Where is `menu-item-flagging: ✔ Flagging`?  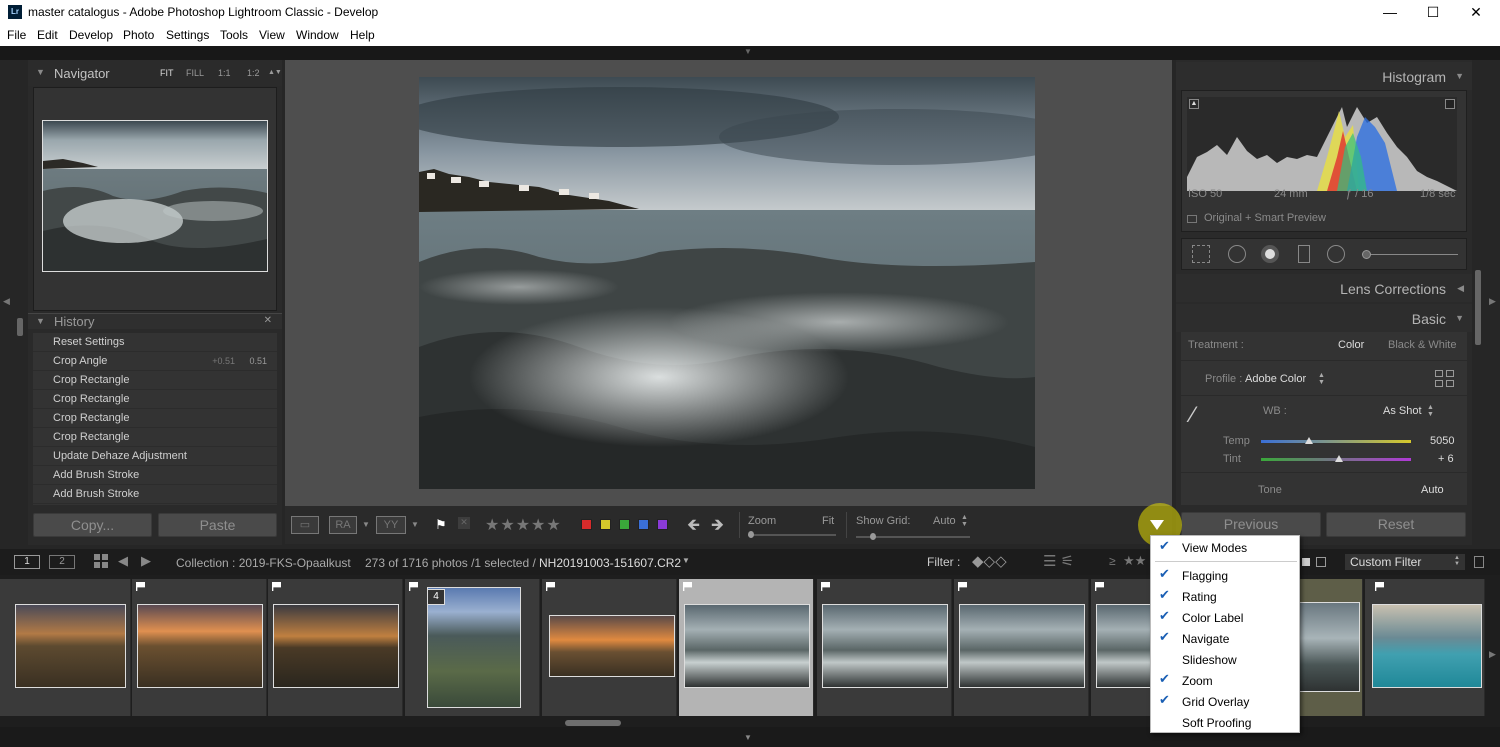
menu-item-flagging: ✔ Flagging is located at coordinates (1226, 575).